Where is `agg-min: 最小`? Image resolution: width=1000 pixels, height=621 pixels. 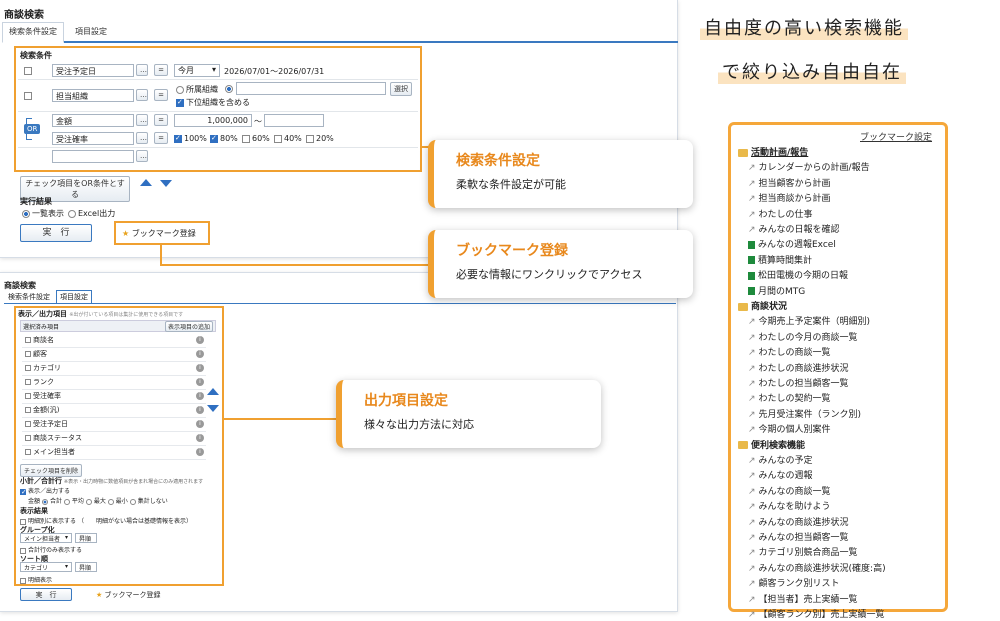
agg-min: 最小 is located at coordinates (117, 501).